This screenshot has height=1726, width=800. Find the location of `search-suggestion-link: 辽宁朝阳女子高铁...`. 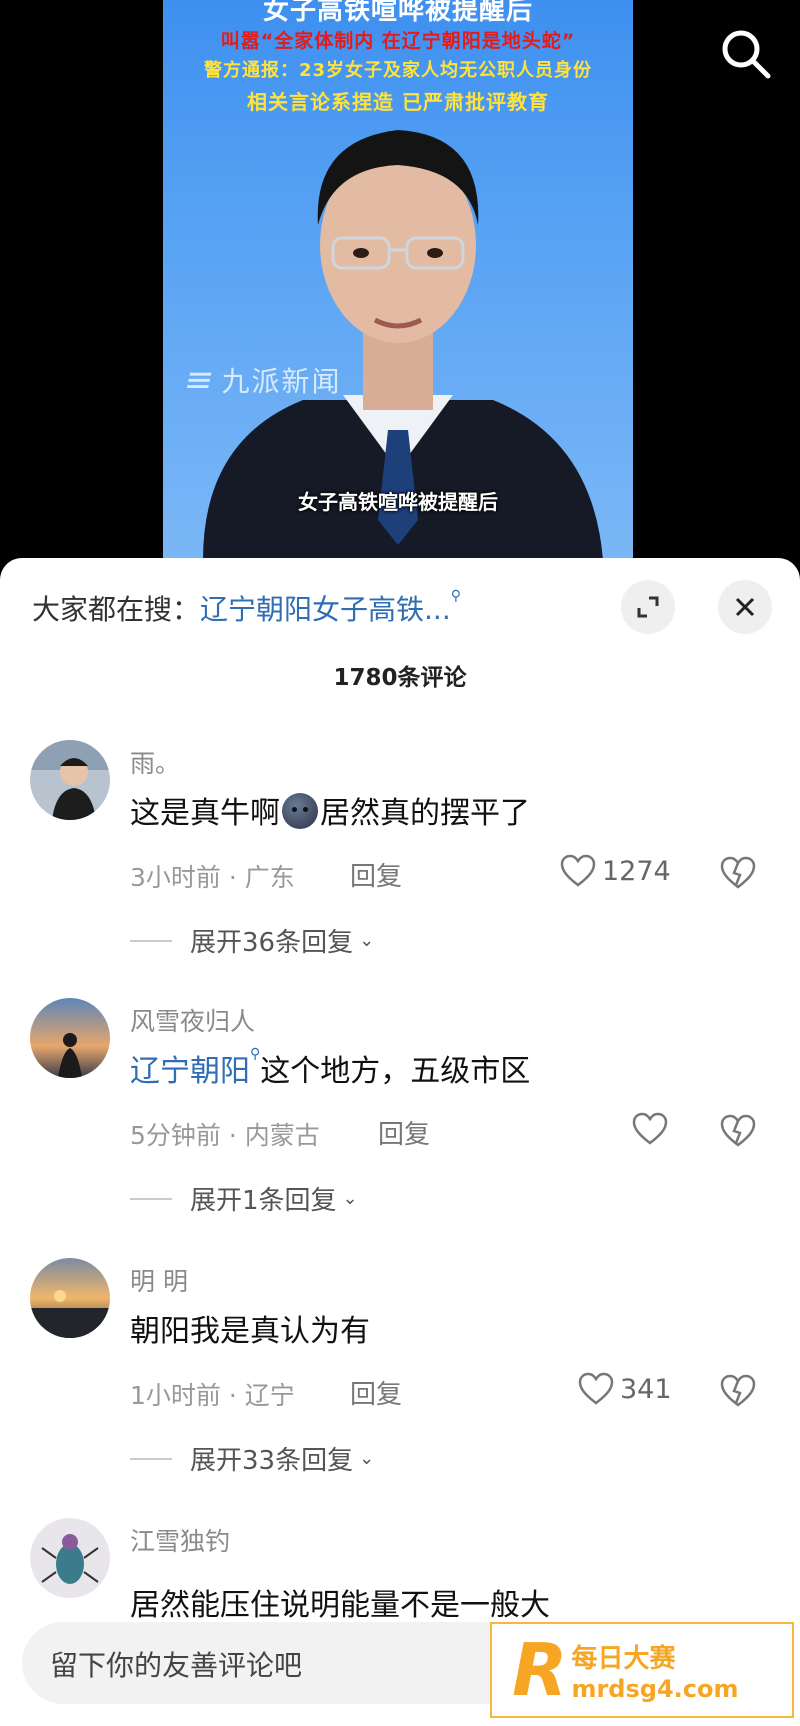

search-suggestion-link: 辽宁朝阳女子高铁... is located at coordinates (325, 609).